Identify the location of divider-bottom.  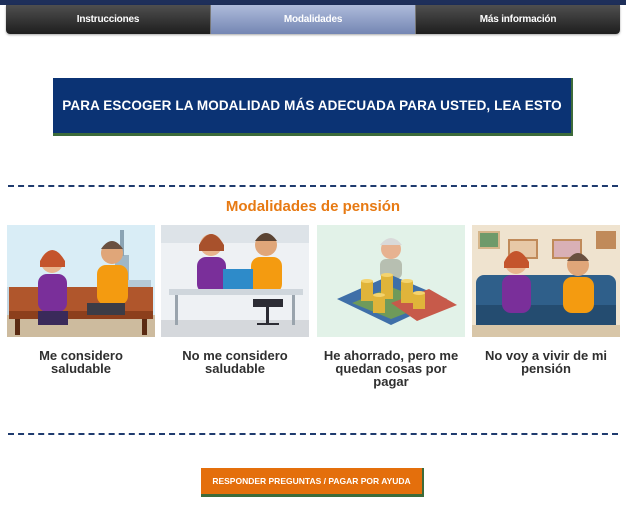
(313, 434).